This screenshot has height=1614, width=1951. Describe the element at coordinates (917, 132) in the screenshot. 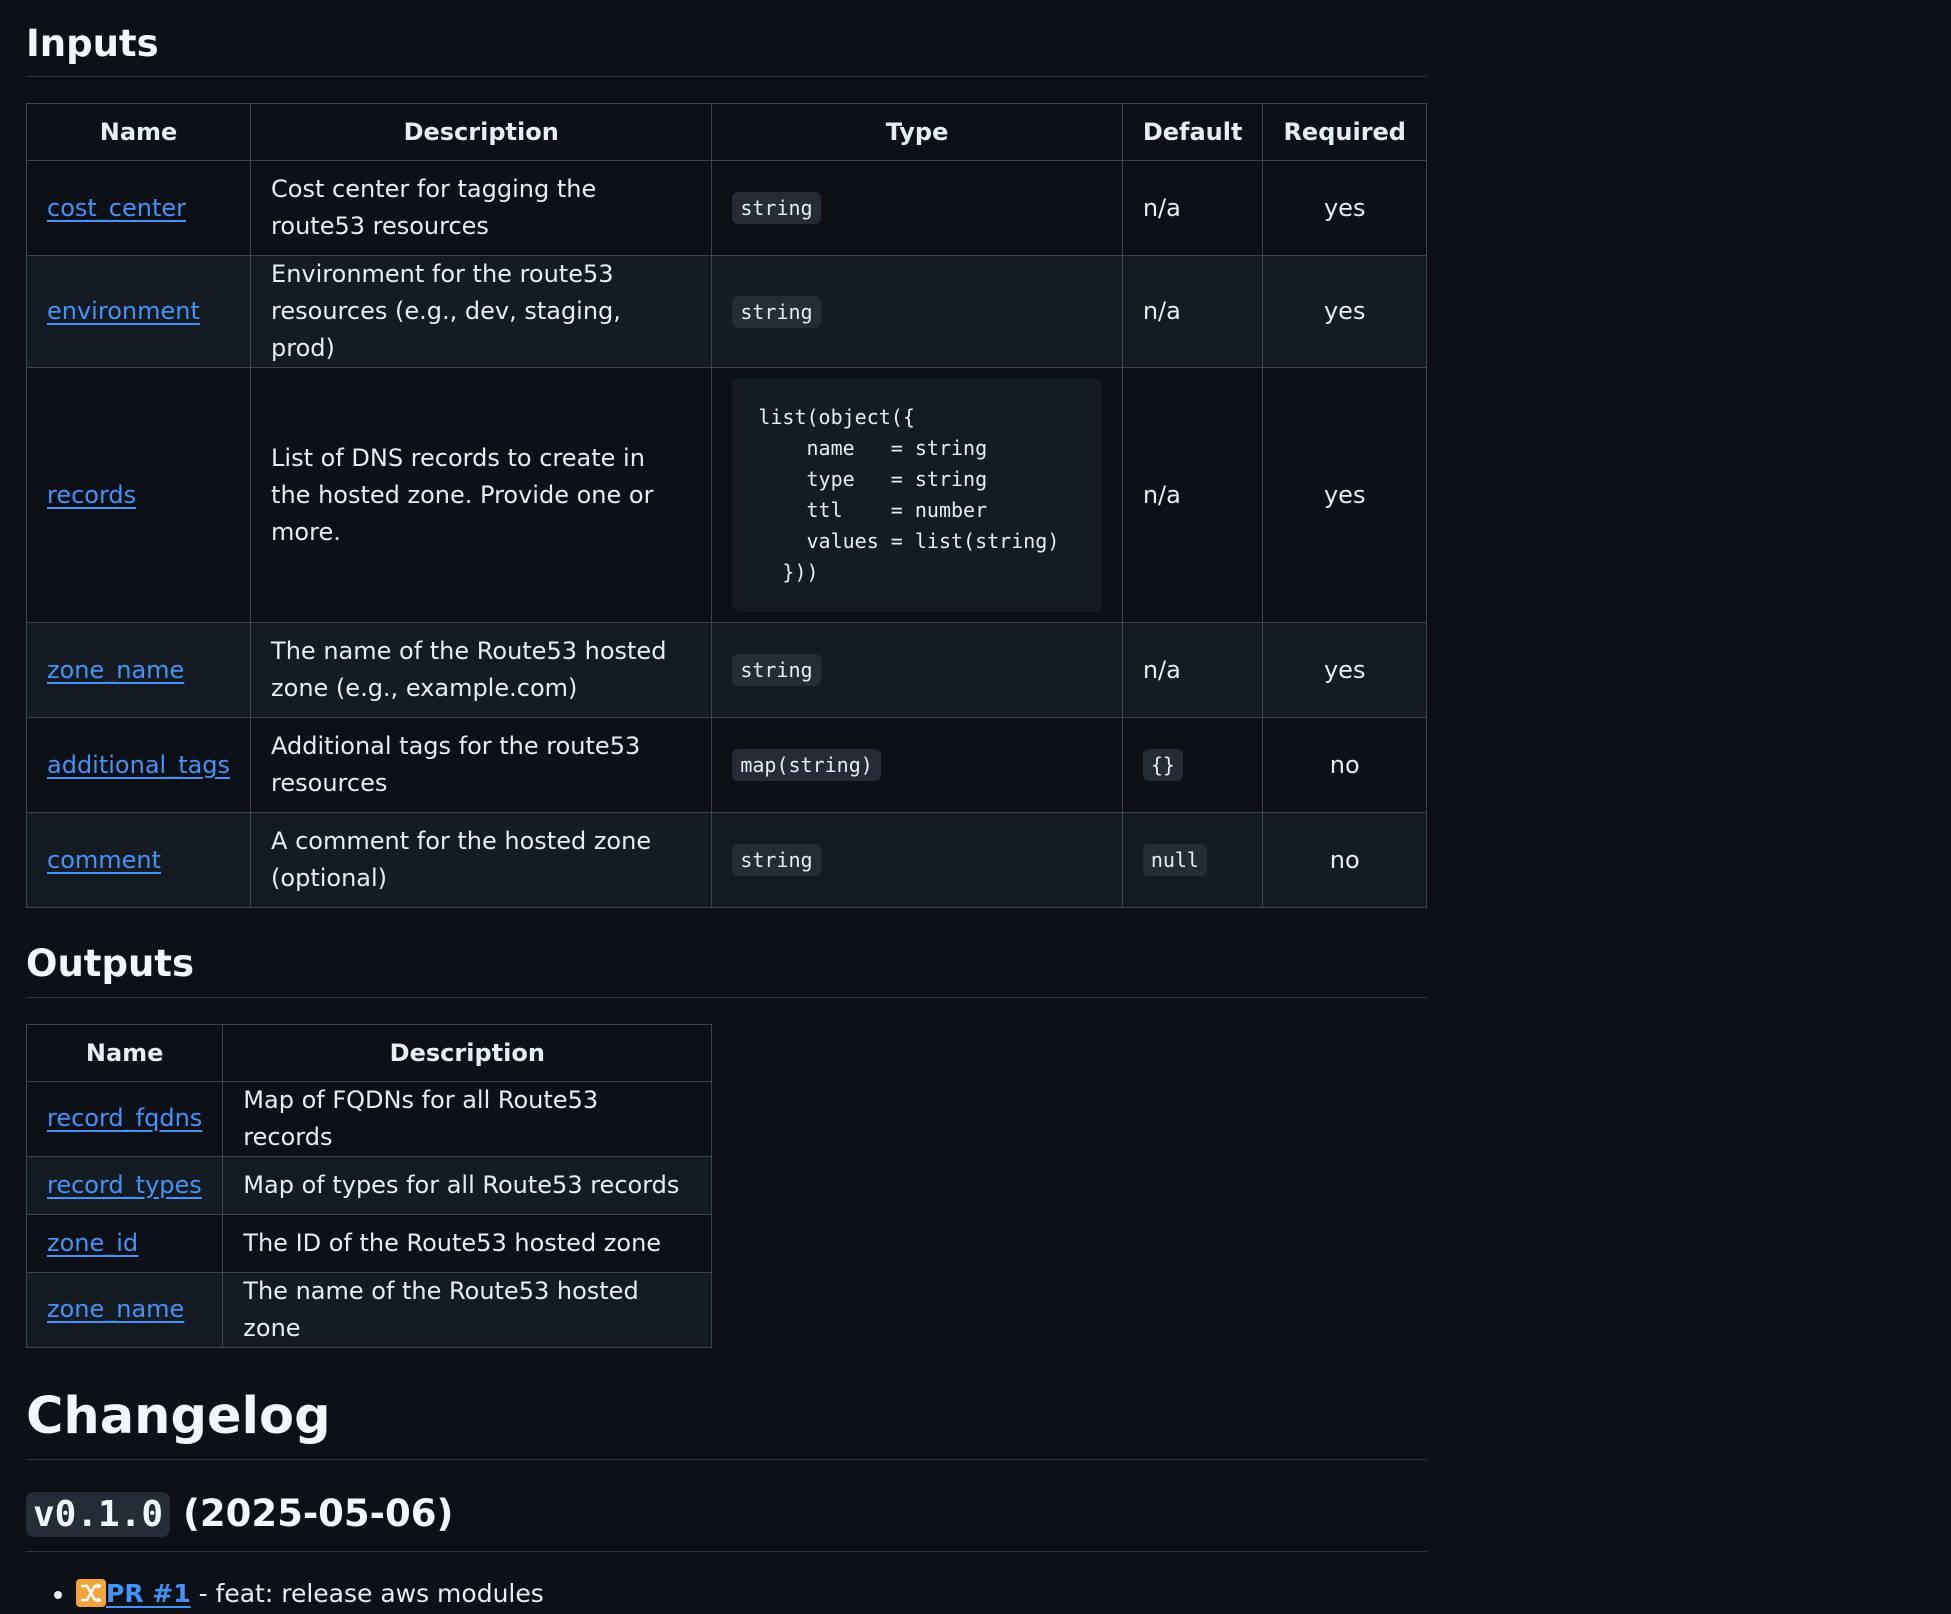

I see `column-header-type: Type` at that location.